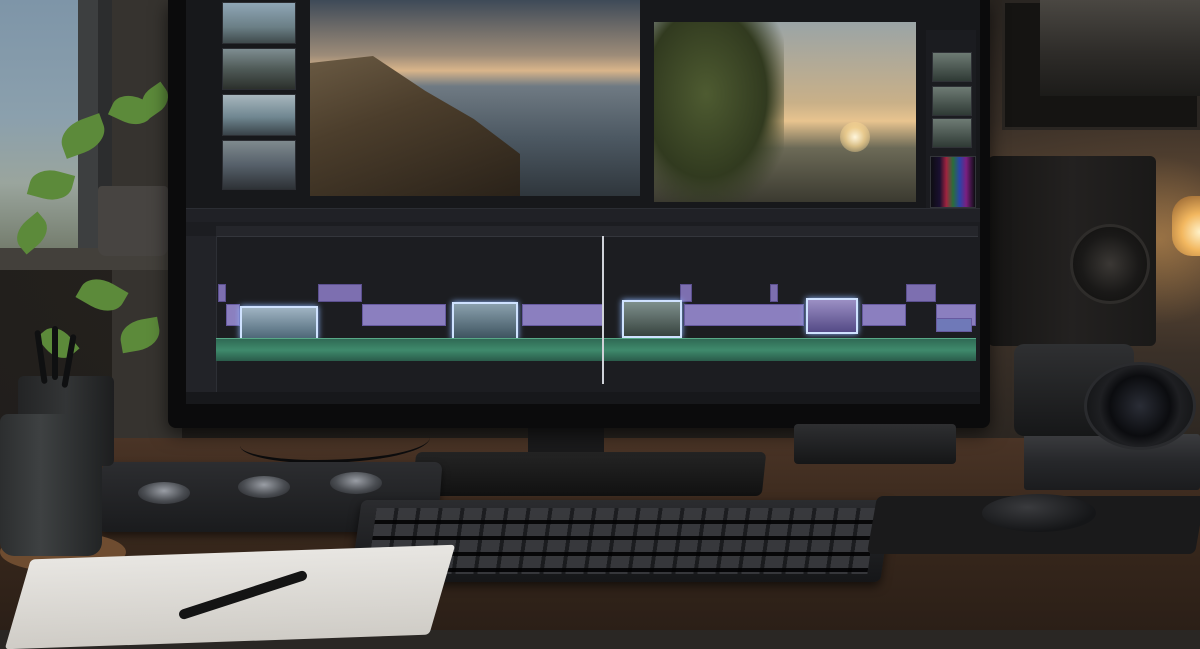 The height and width of the screenshot is (649, 1200). I want to click on audio-track-waveform, so click(596, 349).